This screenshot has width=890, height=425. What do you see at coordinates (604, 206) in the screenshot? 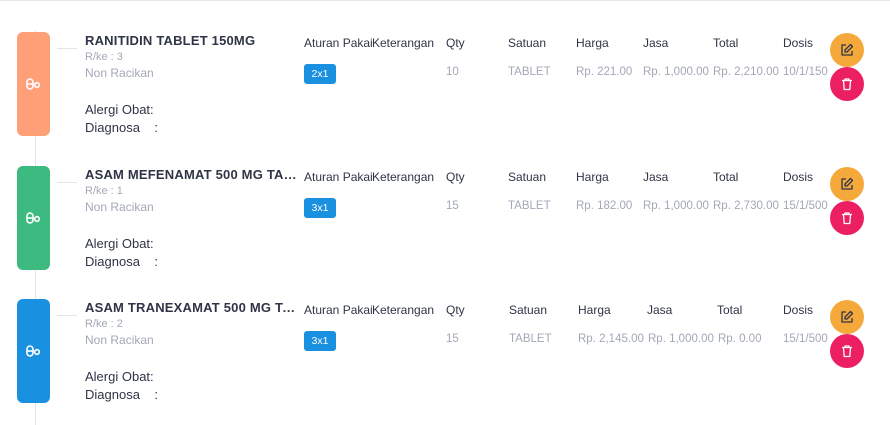
I see `harga-value: Rp. 182.00` at bounding box center [604, 206].